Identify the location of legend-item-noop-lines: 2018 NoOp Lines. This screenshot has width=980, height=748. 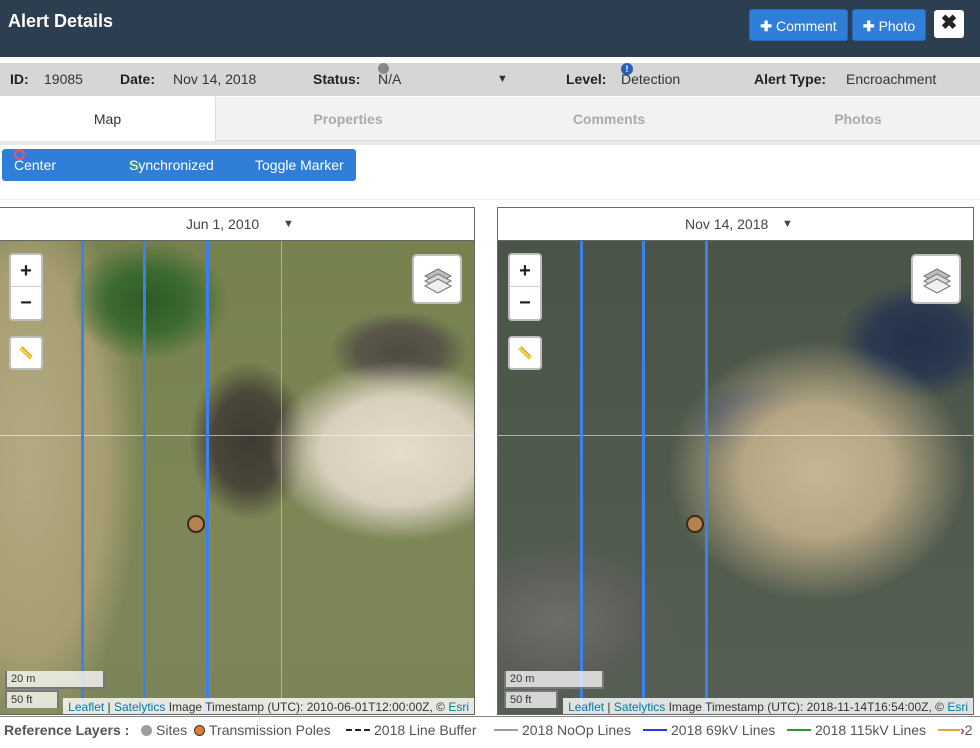
(562, 729).